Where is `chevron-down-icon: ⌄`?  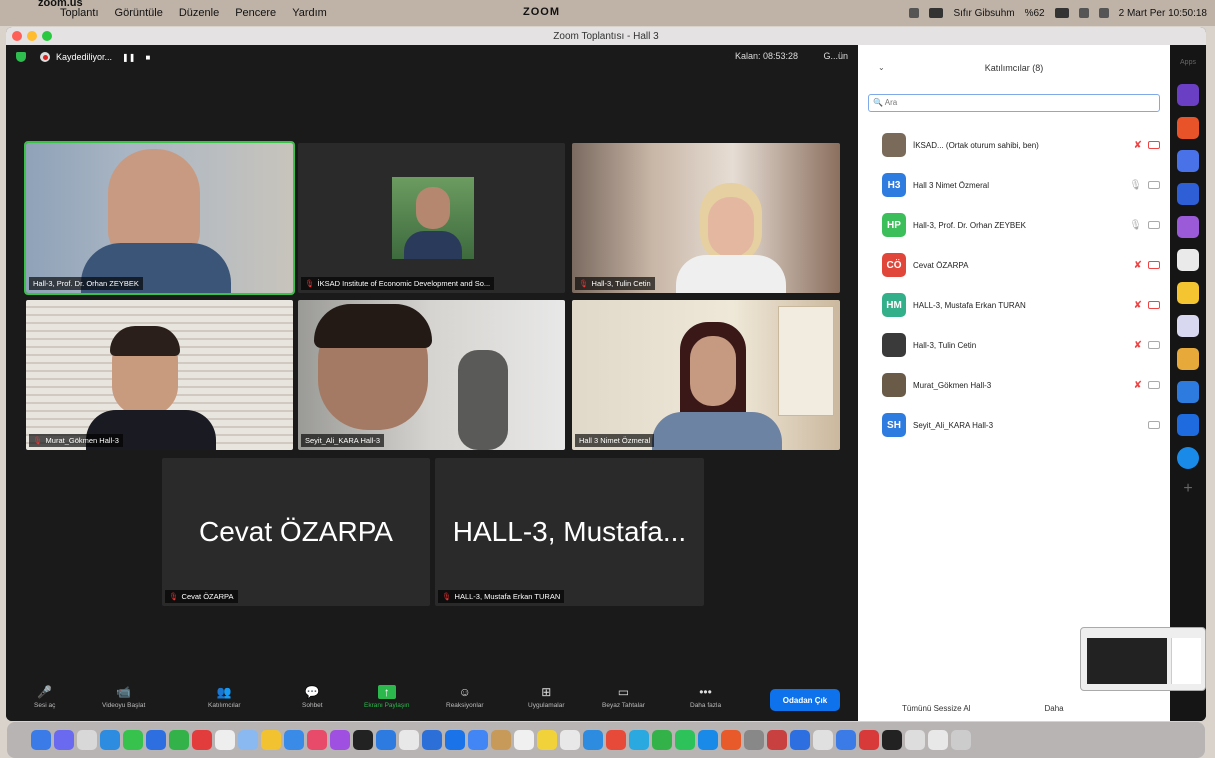 chevron-down-icon: ⌄ is located at coordinates (881, 67).